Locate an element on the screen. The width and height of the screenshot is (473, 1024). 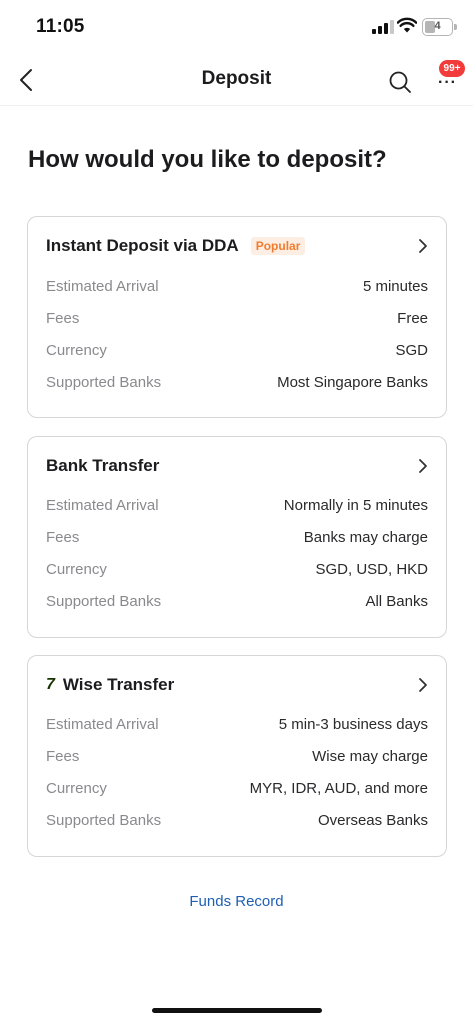
detail-row: Fees Wise may charge is located at coordinates (237, 758).